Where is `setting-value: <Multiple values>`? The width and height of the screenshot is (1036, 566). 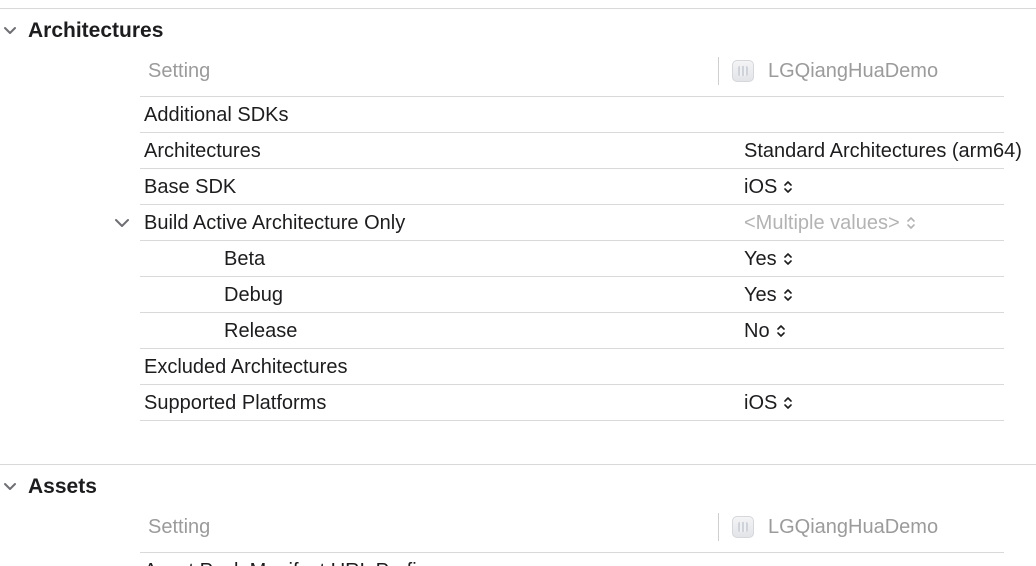 setting-value: <Multiple values> is located at coordinates (822, 222).